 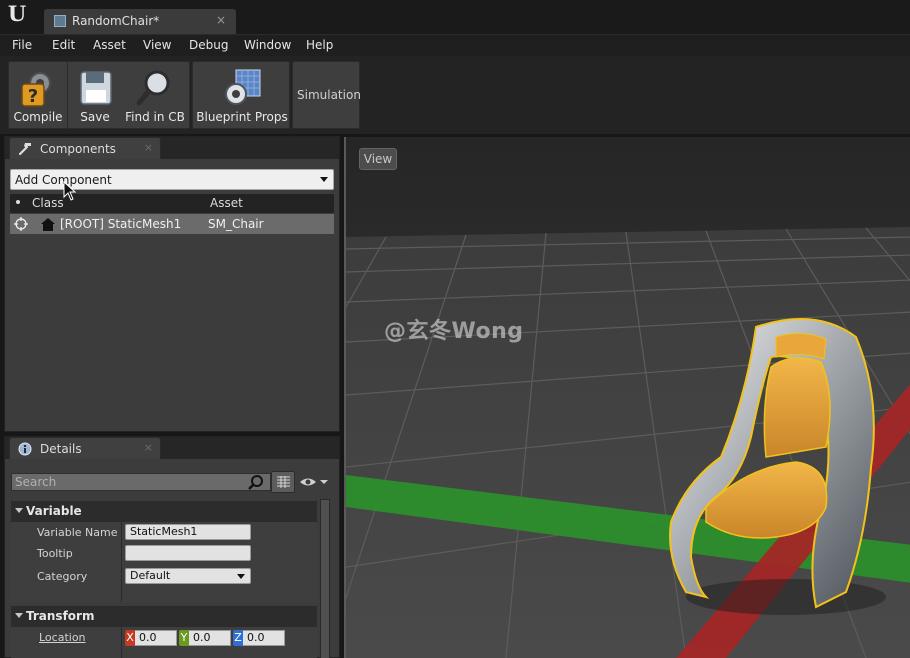 What do you see at coordinates (164, 511) in the screenshot?
I see `variable-section-header: Variable` at bounding box center [164, 511].